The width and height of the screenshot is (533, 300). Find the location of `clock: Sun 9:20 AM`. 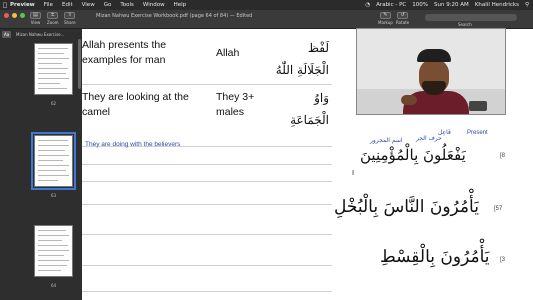

clock: Sun 9:20 AM is located at coordinates (451, 5).